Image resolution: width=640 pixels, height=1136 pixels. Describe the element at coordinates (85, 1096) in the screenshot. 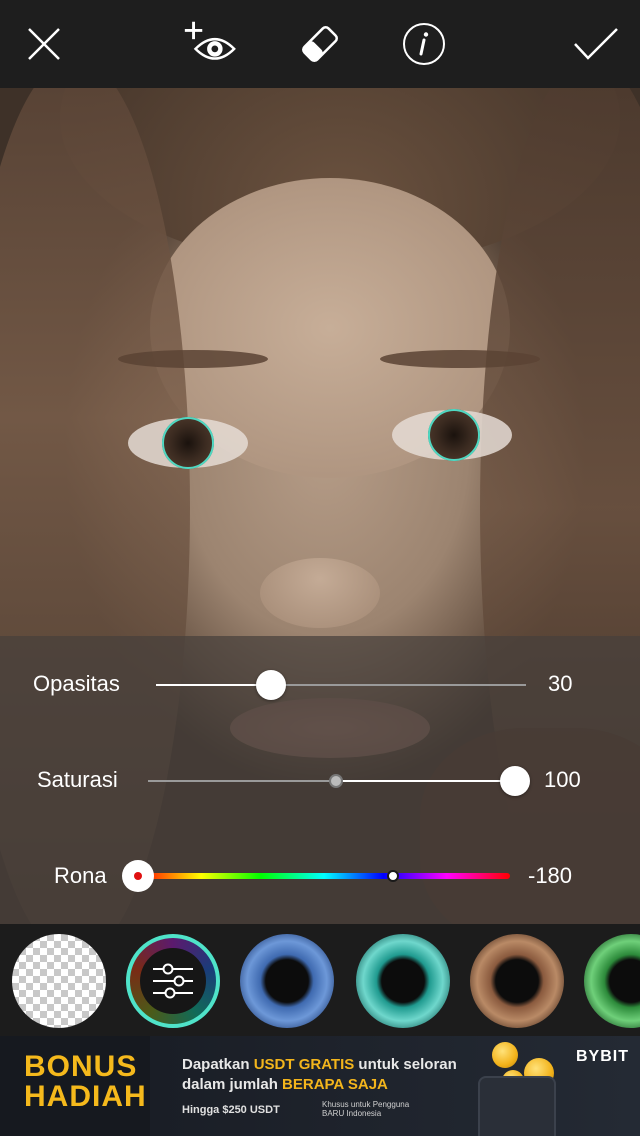

I see `ad-headline-line2: HADIAH` at that location.